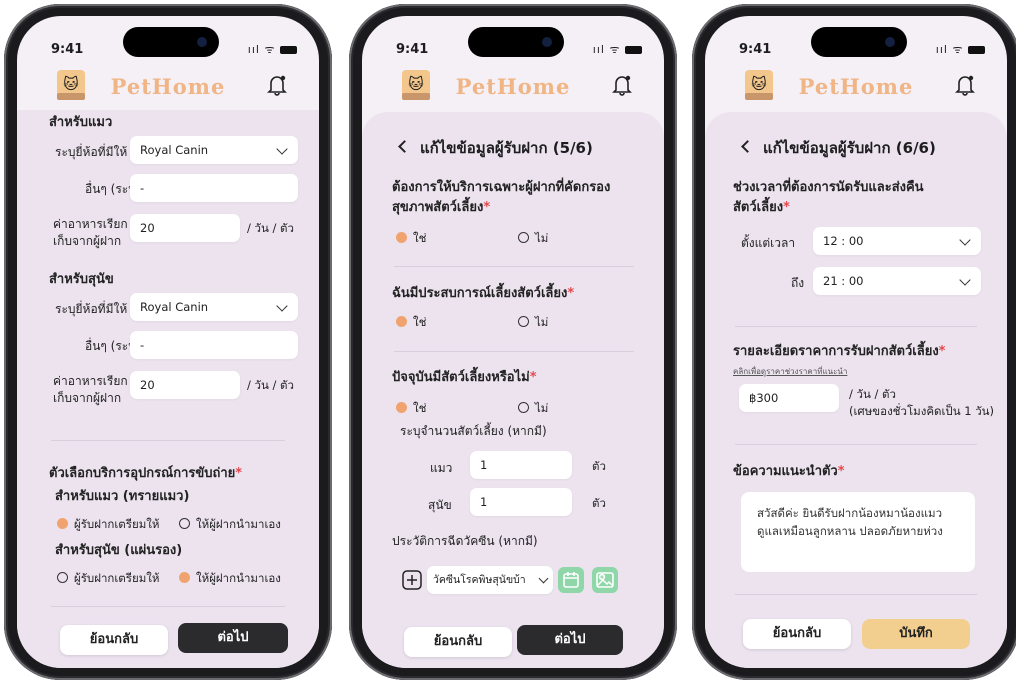 This screenshot has width=1016, height=682. I want to click on calendar-button, so click(571, 580).